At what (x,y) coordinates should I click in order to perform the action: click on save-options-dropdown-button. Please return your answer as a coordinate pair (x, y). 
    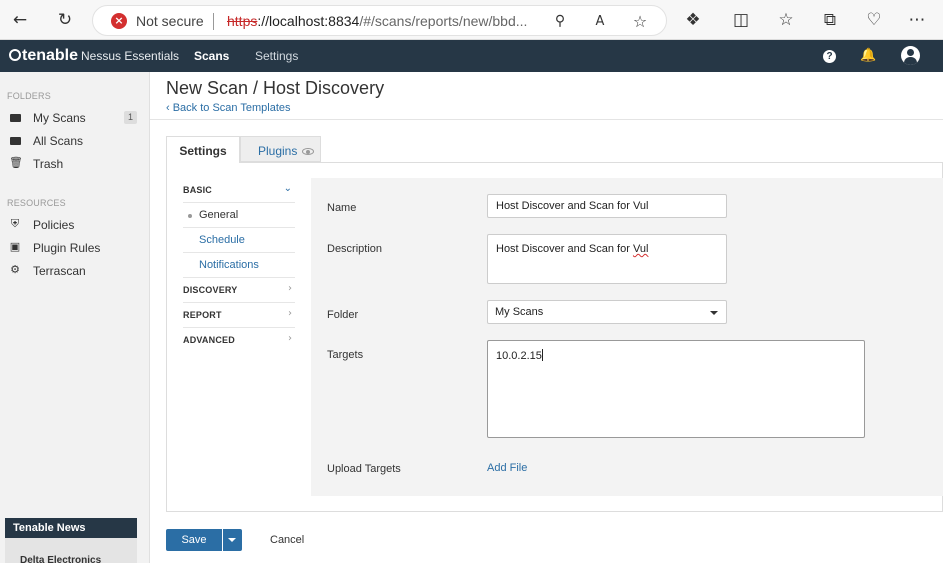
    Looking at the image, I should click on (232, 540).